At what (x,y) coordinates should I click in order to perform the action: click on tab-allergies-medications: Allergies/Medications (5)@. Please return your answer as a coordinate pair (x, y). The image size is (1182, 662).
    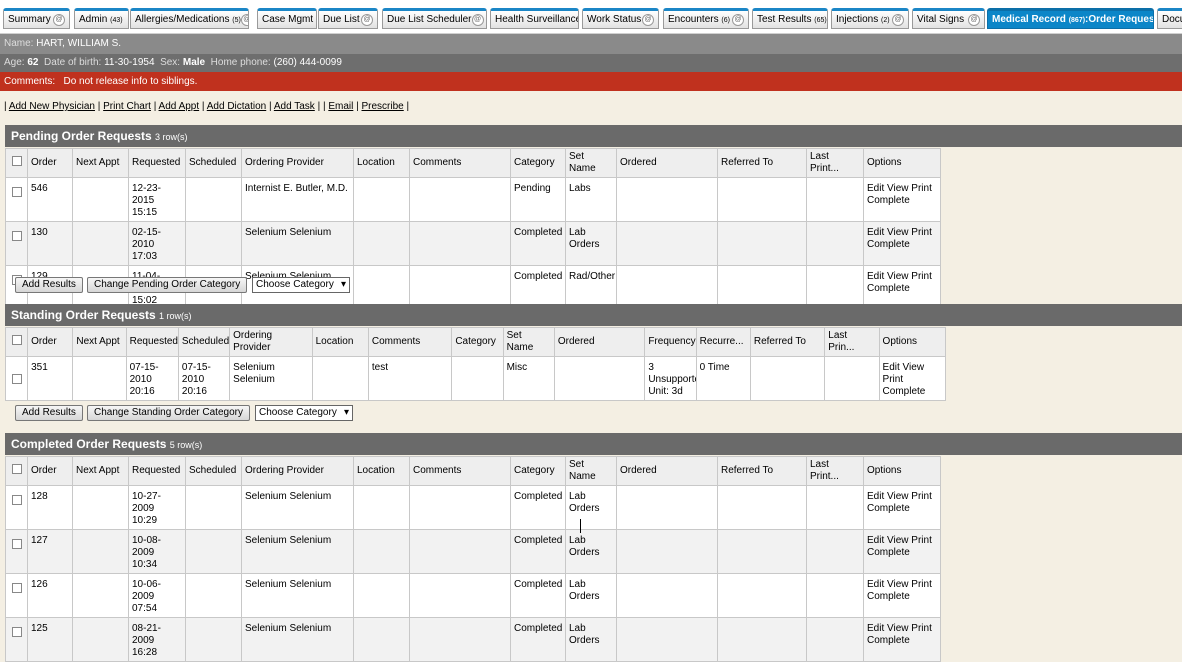
    Looking at the image, I should click on (189, 18).